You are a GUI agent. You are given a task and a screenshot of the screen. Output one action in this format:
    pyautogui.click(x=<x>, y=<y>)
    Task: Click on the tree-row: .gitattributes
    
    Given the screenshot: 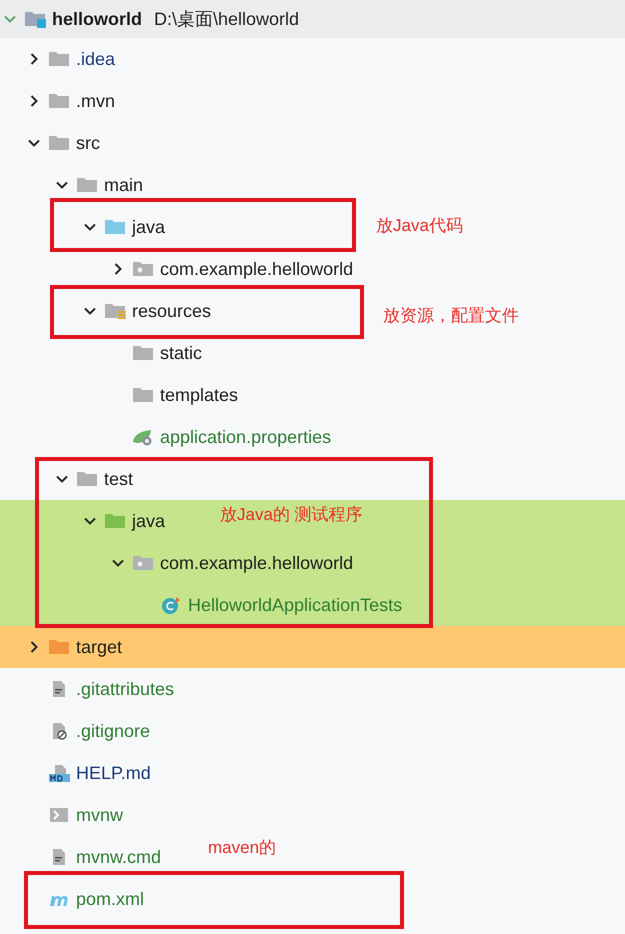 What is the action you would take?
    pyautogui.click(x=312, y=689)
    